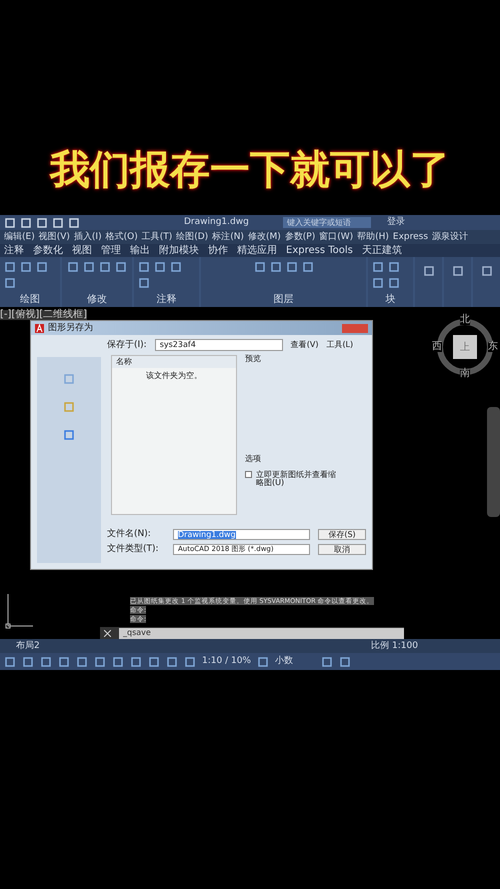  What do you see at coordinates (465, 320) in the screenshot?
I see `compass-label: 北` at bounding box center [465, 320].